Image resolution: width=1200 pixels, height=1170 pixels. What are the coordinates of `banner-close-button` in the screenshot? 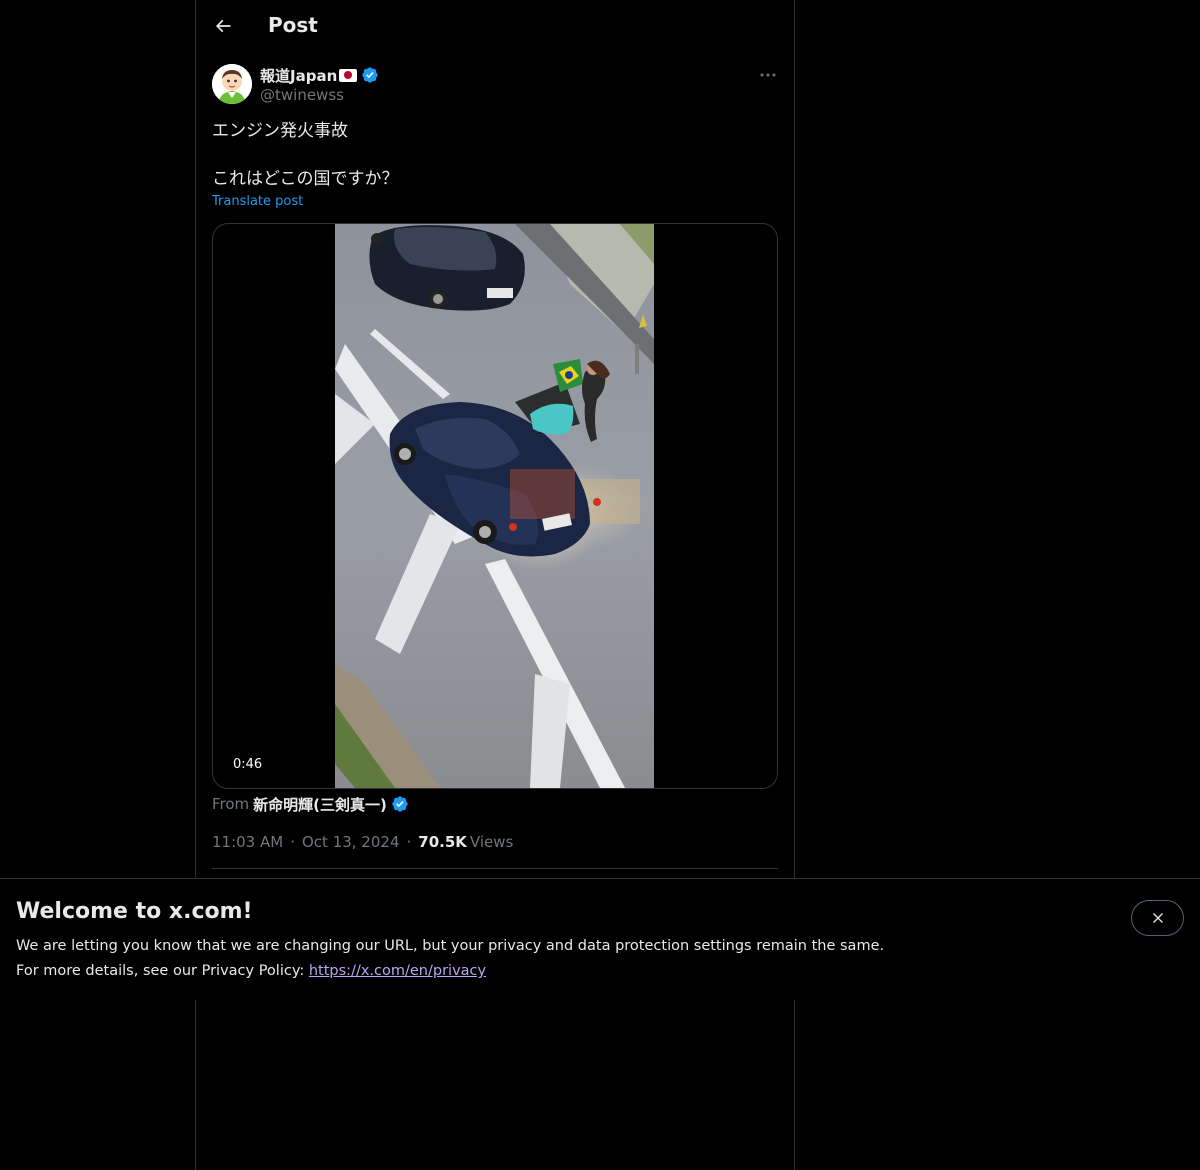 It's located at (1157, 918).